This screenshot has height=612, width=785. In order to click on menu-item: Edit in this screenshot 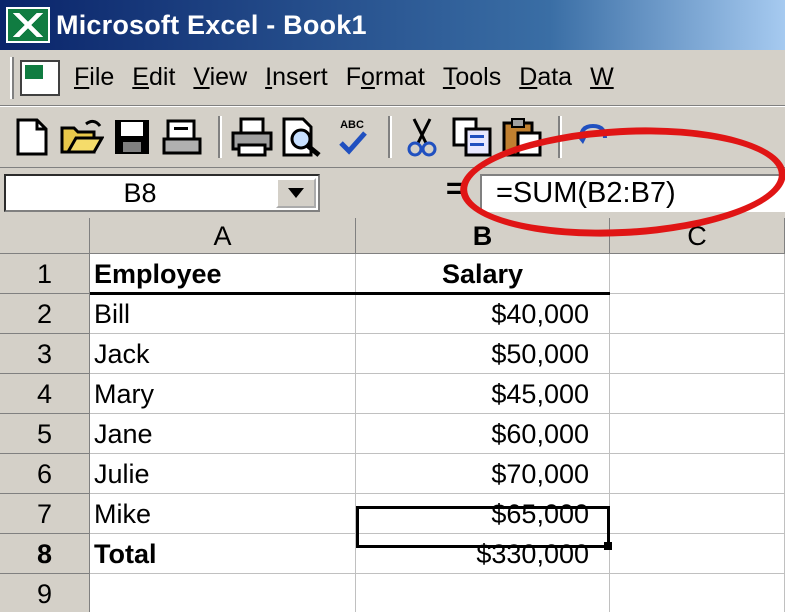, I will do `click(153, 77)`.